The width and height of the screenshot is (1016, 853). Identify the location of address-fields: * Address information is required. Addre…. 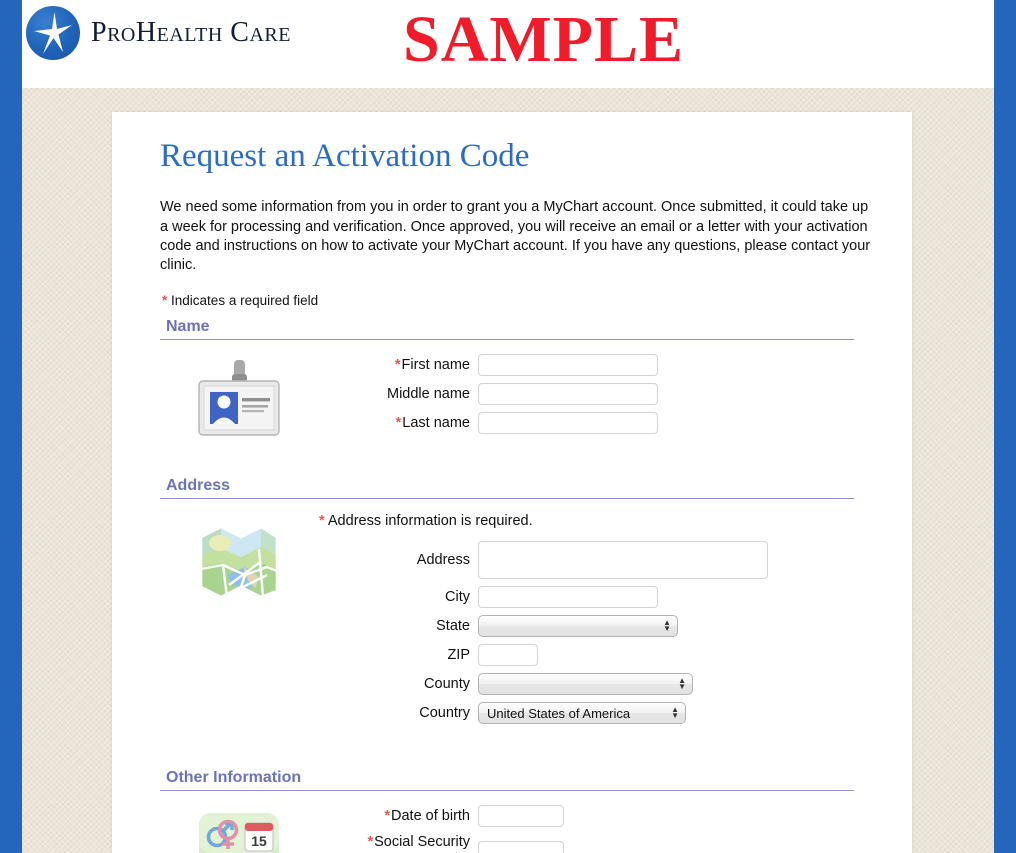
(595, 622).